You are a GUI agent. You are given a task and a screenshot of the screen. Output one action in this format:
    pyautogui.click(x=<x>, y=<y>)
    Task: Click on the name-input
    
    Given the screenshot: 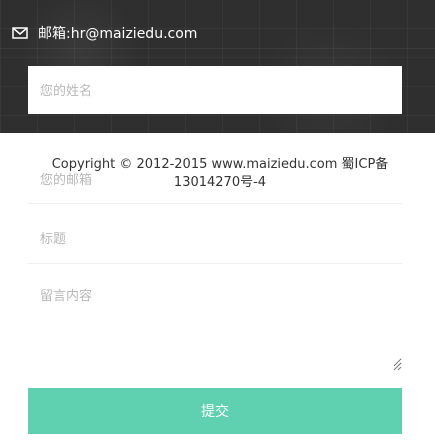 What is the action you would take?
    pyautogui.click(x=215, y=90)
    